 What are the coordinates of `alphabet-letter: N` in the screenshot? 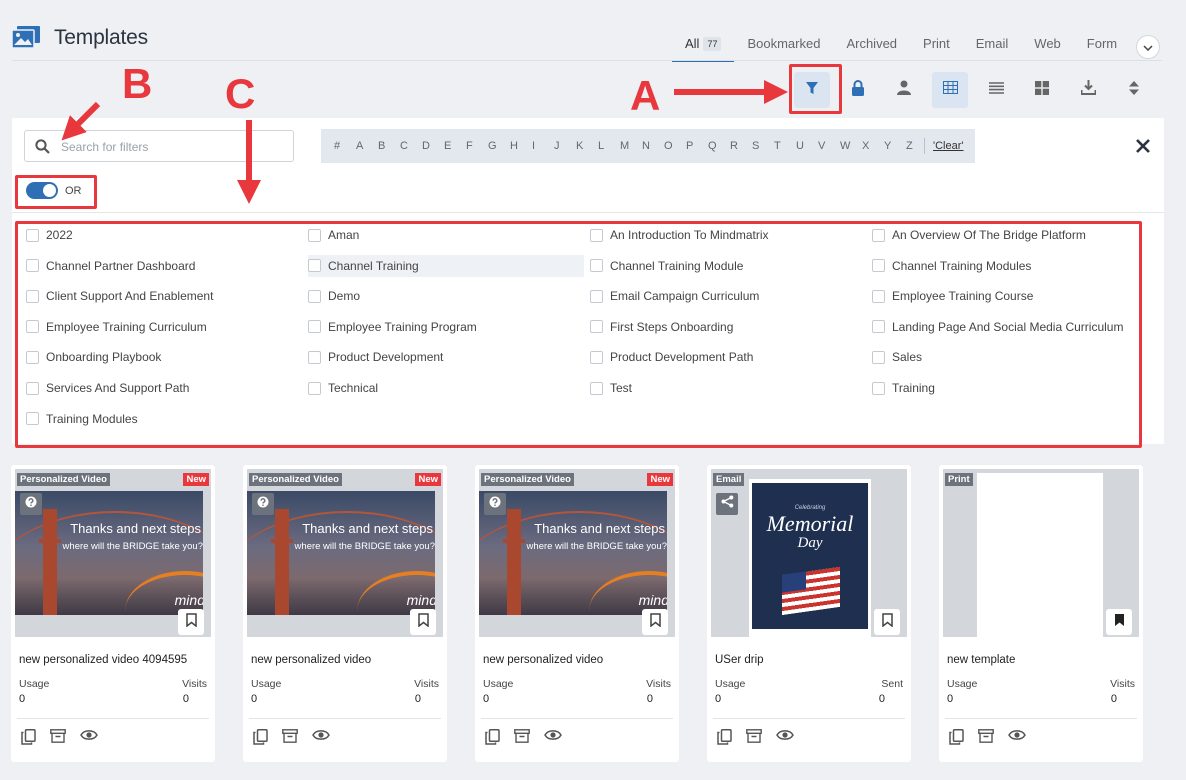 It's located at (653, 146).